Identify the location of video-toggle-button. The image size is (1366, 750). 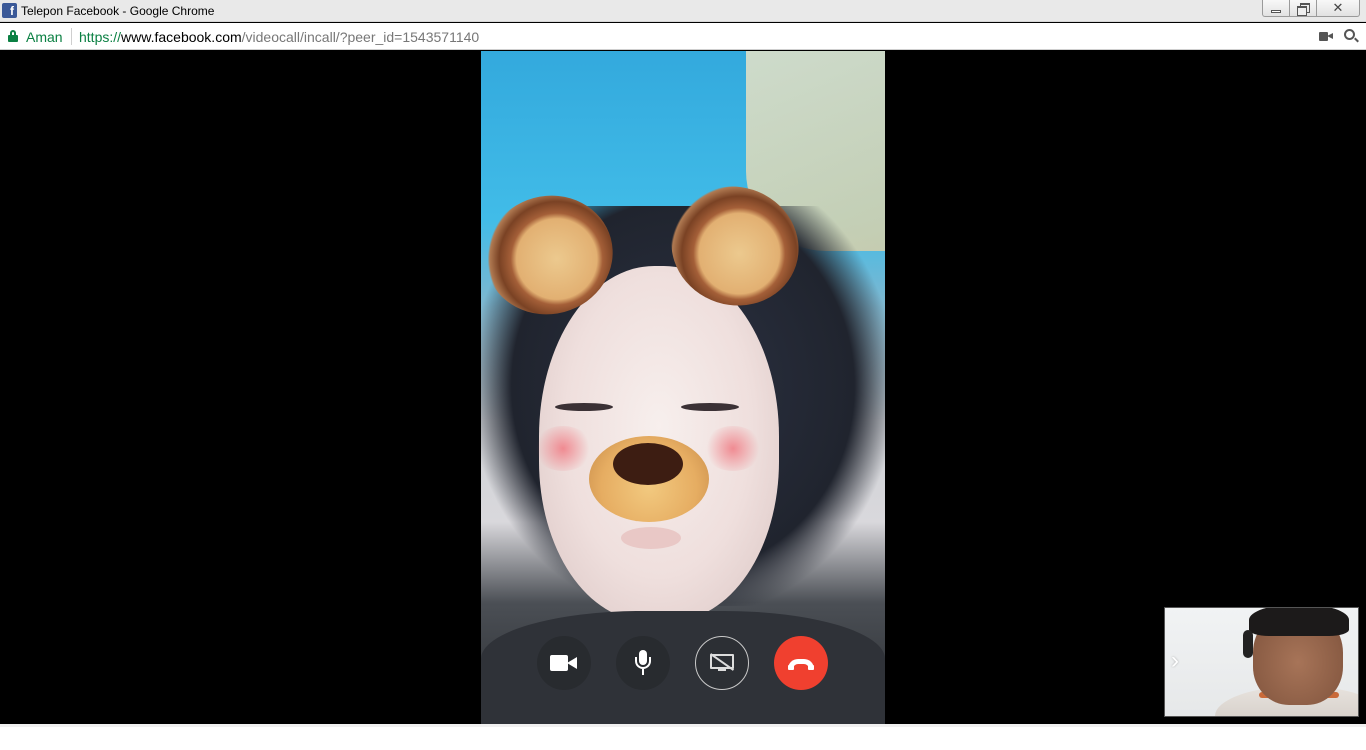
(564, 663).